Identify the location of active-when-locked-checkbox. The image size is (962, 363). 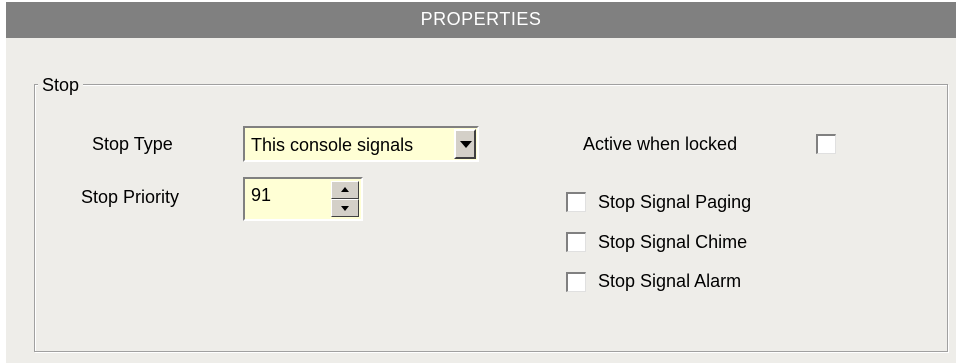
(826, 144).